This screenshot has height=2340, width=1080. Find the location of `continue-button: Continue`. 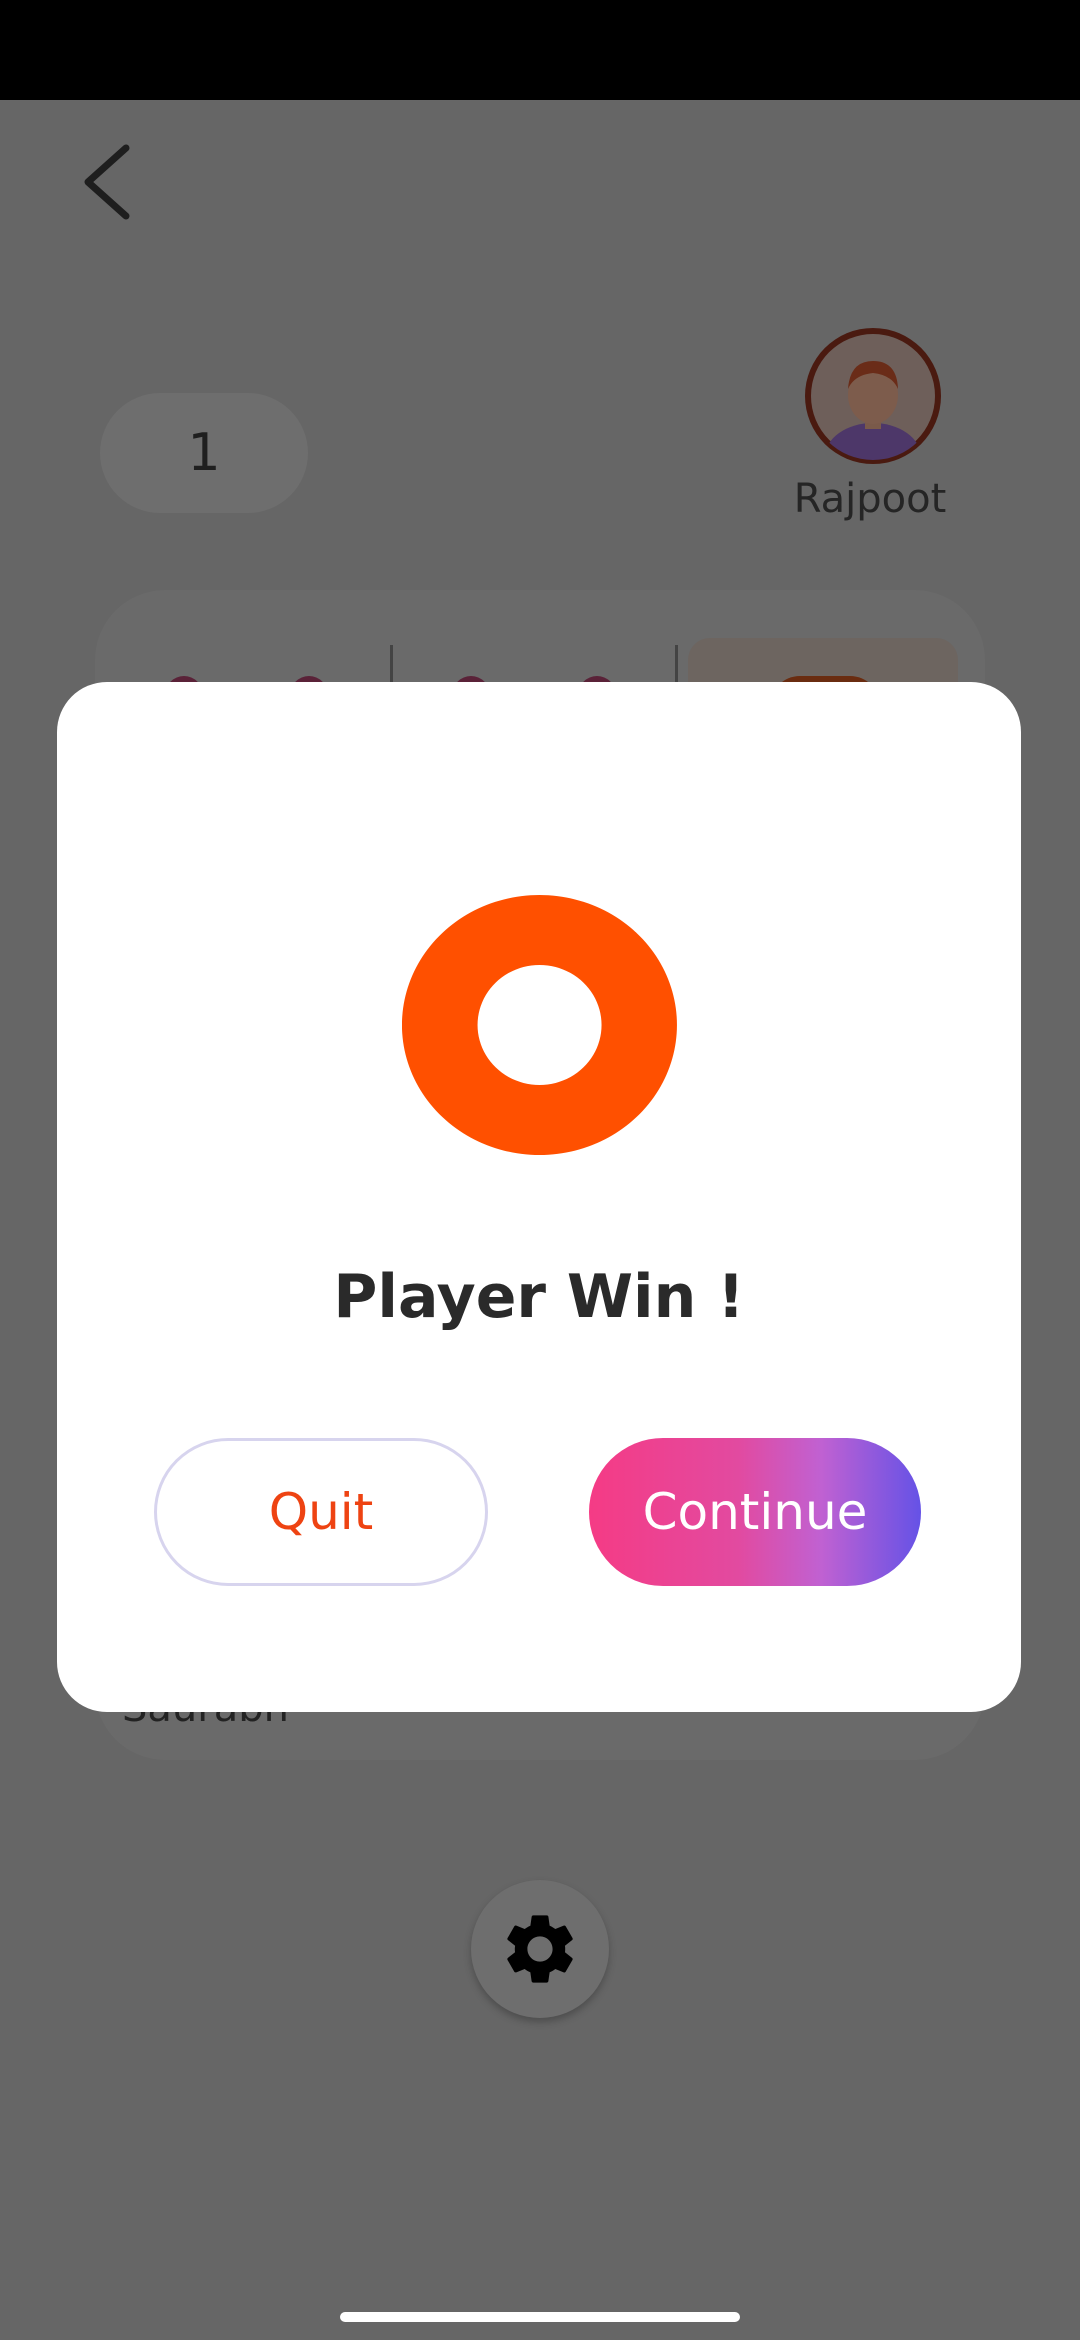

continue-button: Continue is located at coordinates (755, 1512).